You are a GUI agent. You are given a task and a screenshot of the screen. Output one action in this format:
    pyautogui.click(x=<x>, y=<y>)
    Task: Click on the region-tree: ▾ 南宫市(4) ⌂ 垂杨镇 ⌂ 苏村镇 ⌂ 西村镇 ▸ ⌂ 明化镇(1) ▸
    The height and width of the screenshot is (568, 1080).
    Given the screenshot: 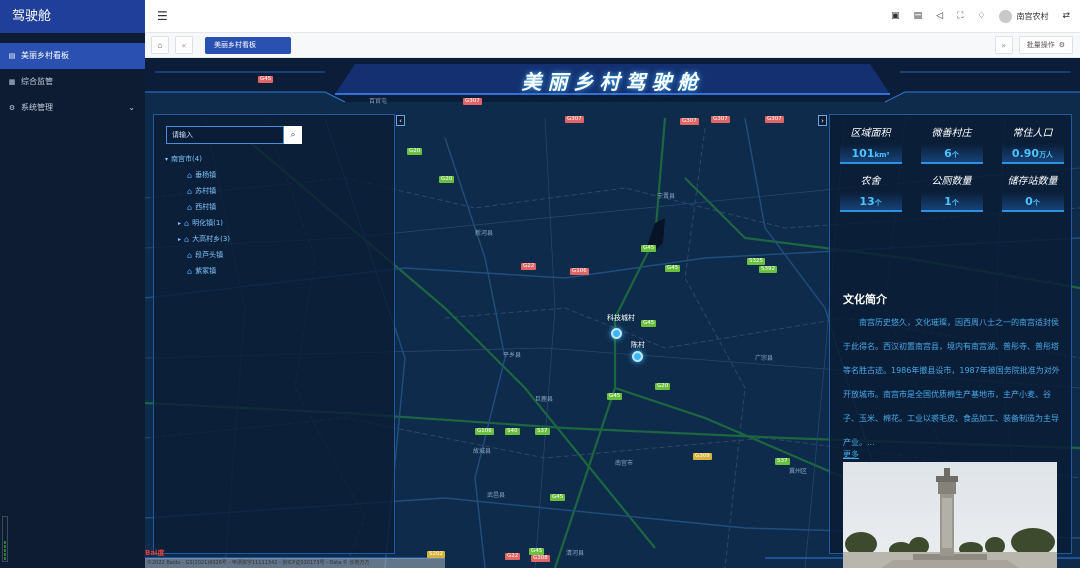 What is the action you would take?
    pyautogui.click(x=197, y=215)
    